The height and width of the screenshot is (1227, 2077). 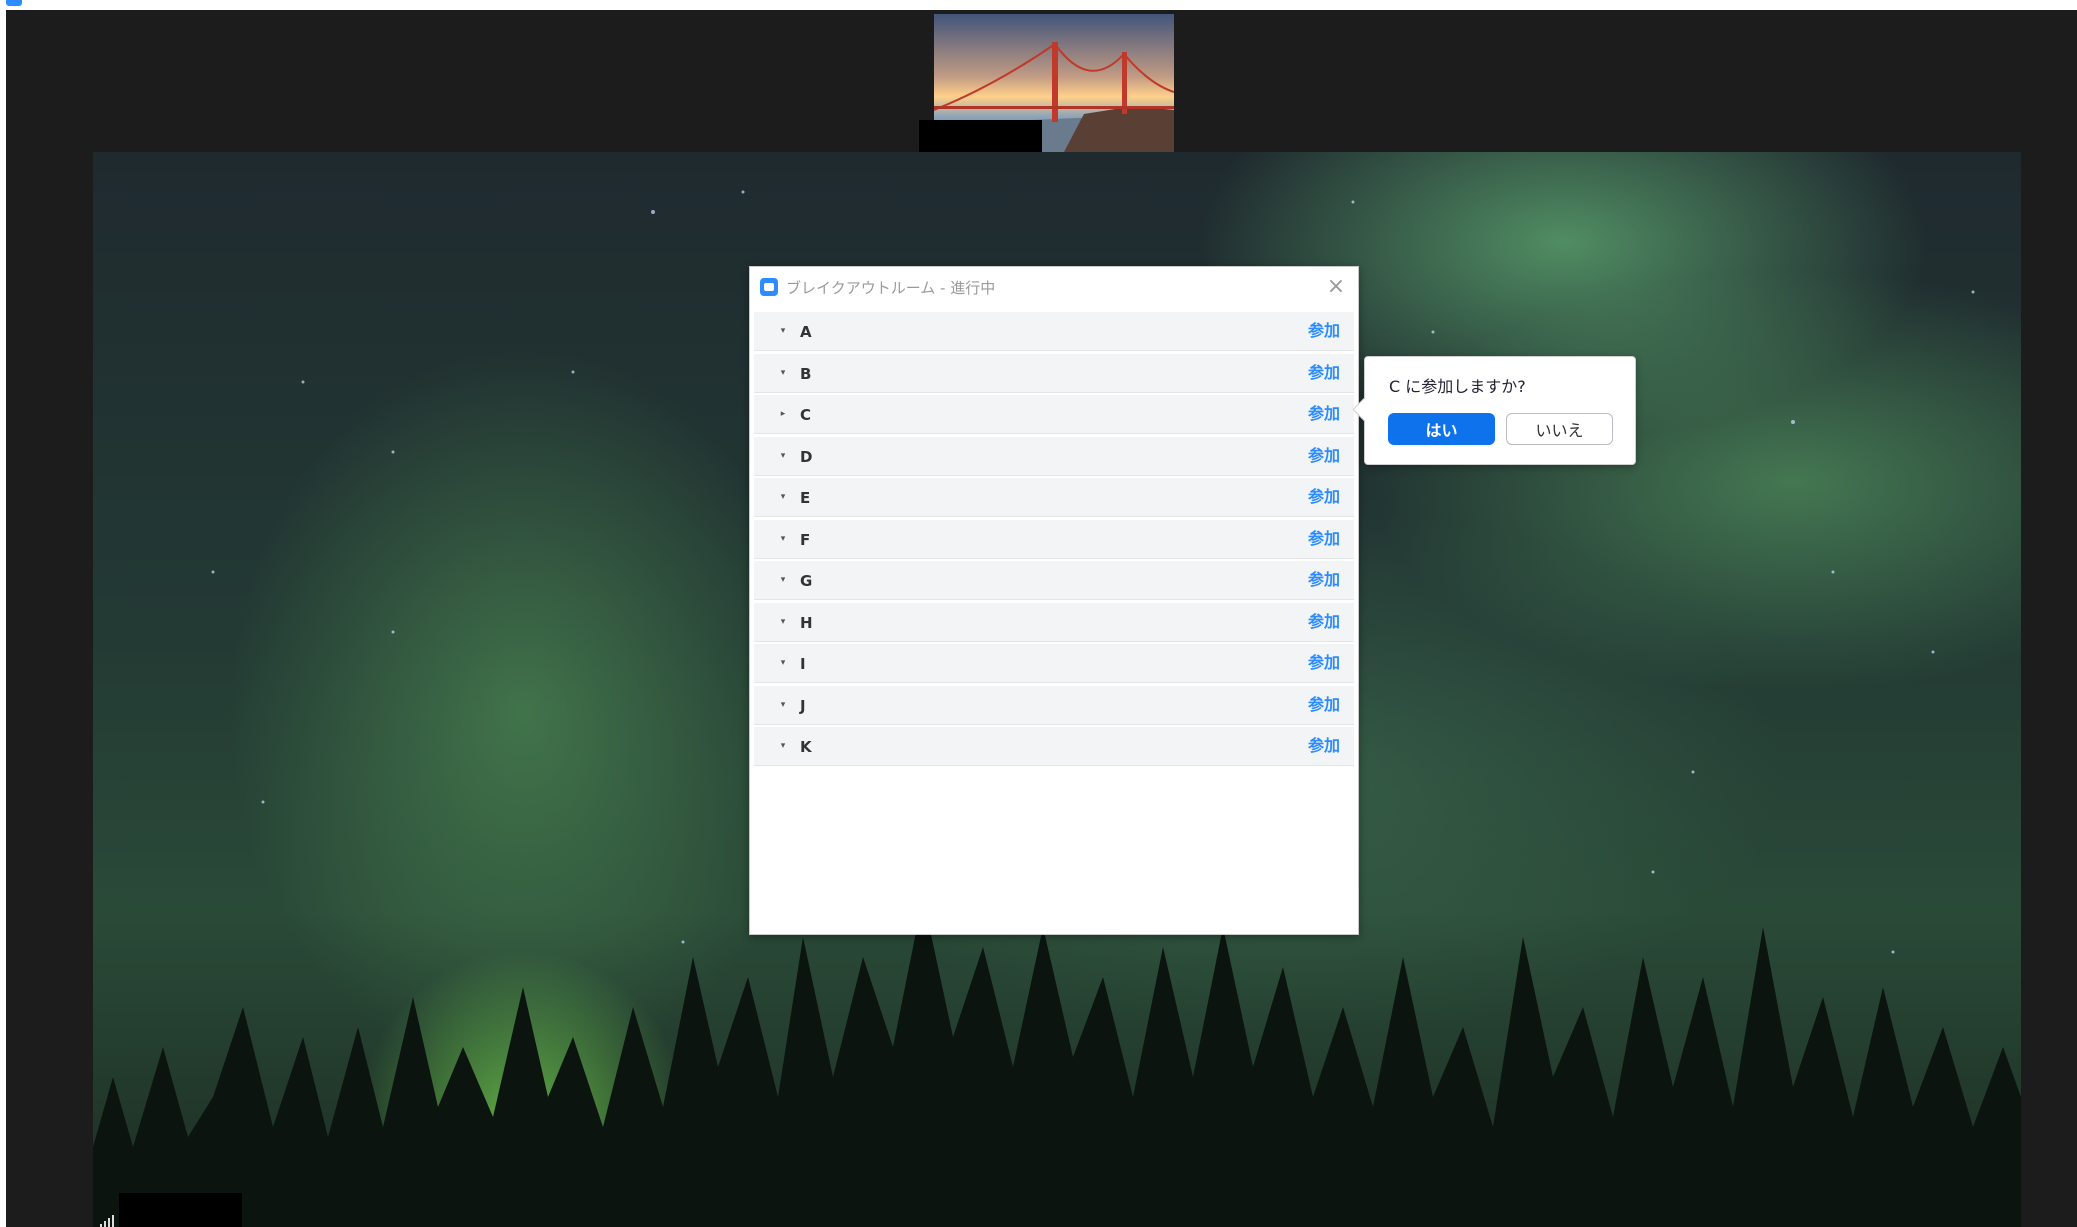 What do you see at coordinates (107, 1221) in the screenshot?
I see `signal-strength-icon` at bounding box center [107, 1221].